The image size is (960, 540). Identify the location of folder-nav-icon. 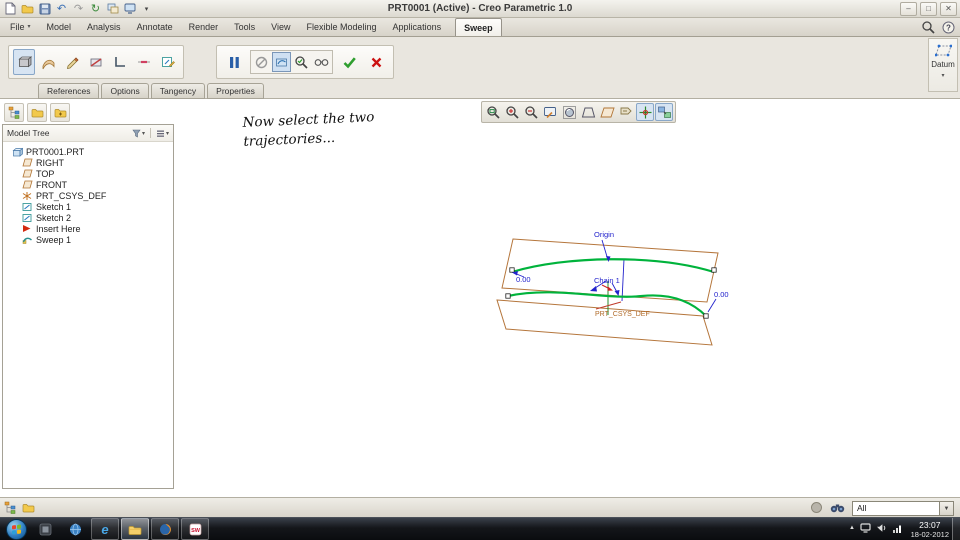
(37, 112).